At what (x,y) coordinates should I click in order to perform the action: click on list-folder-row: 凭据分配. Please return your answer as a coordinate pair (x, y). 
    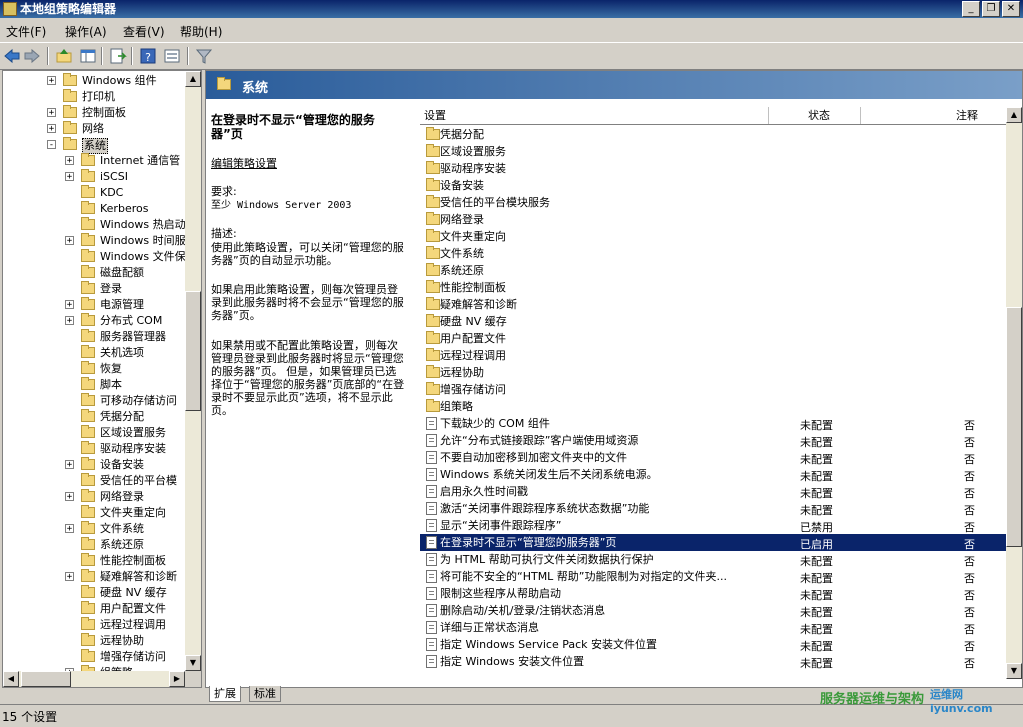
    Looking at the image, I should click on (713, 134).